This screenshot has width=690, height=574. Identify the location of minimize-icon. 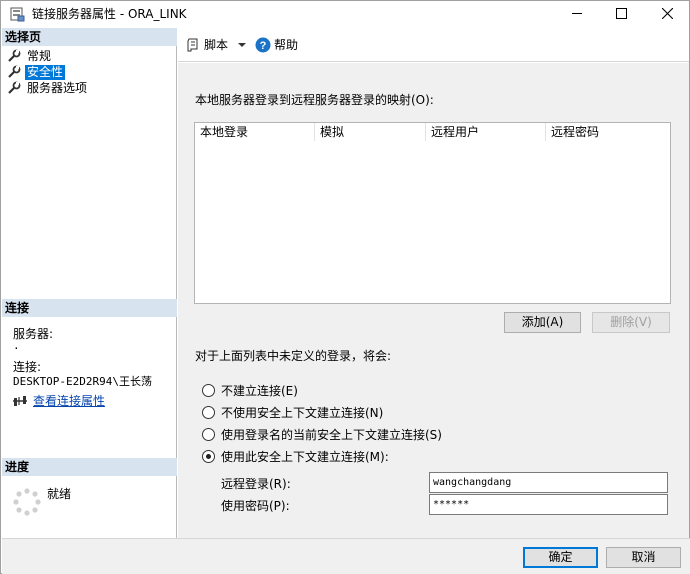
(577, 13).